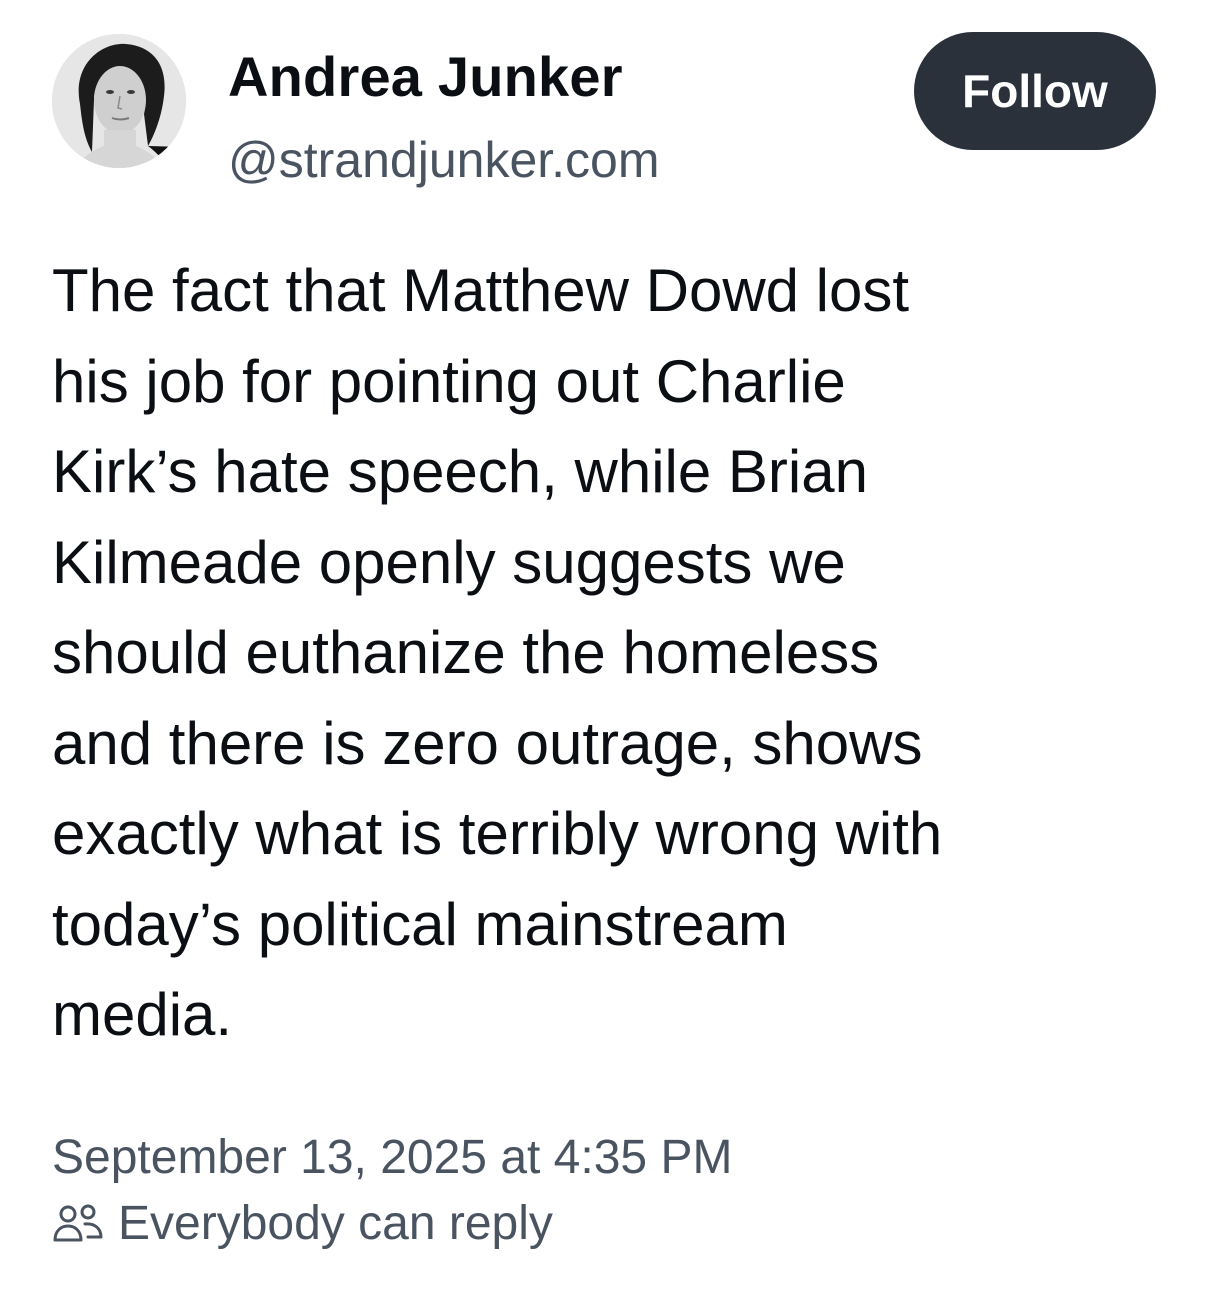  Describe the element at coordinates (78, 1223) in the screenshot. I see `people-icon` at that location.